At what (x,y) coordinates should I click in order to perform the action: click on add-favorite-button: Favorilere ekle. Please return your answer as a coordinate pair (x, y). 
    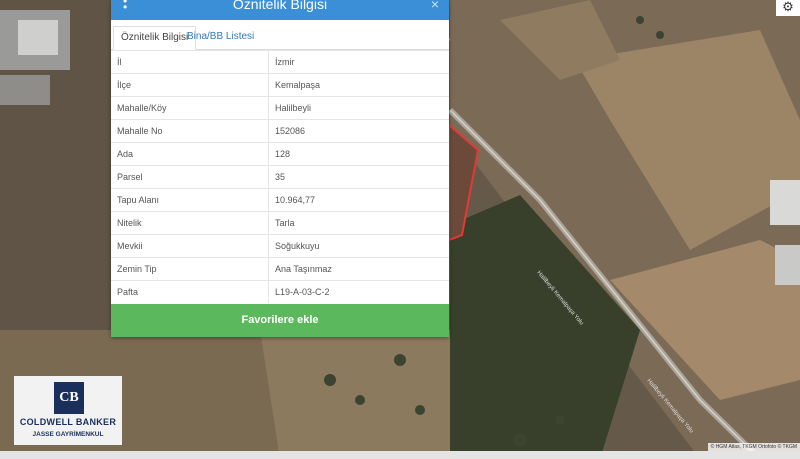
    Looking at the image, I should click on (280, 320).